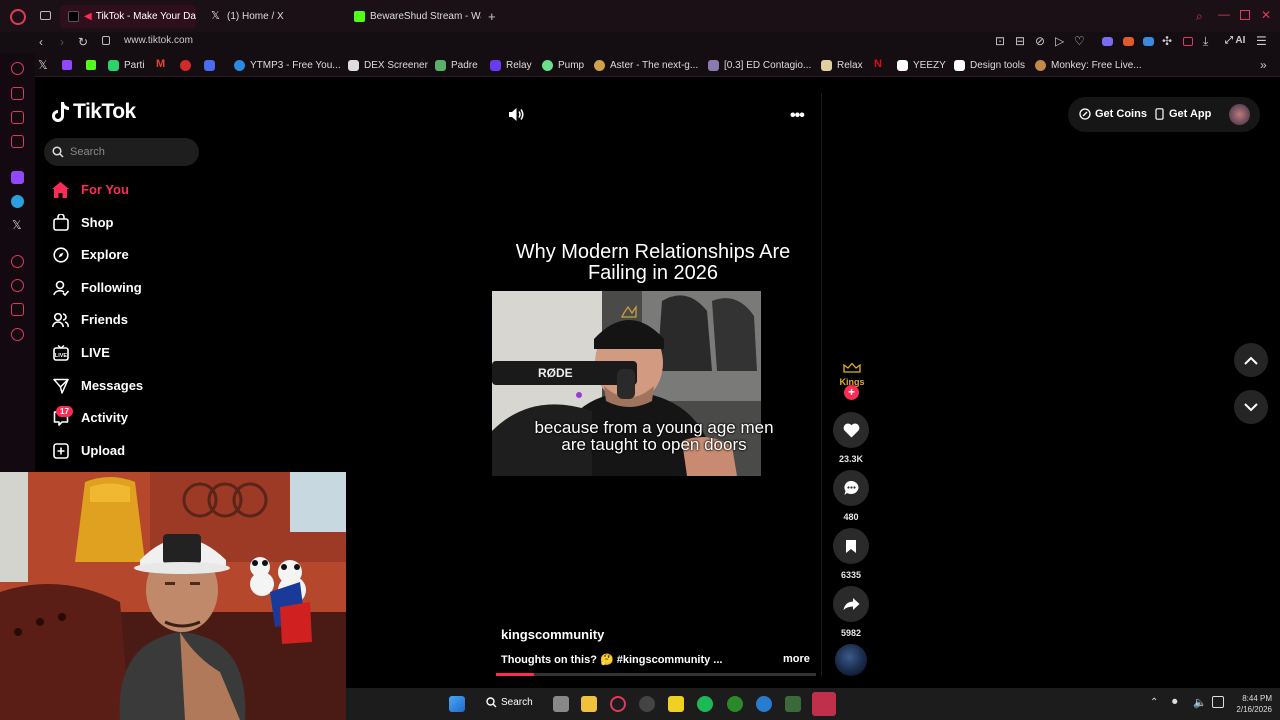 This screenshot has height=720, width=1280. Describe the element at coordinates (17, 309) in the screenshot. I see `sidebar-extensions-icon` at that location.